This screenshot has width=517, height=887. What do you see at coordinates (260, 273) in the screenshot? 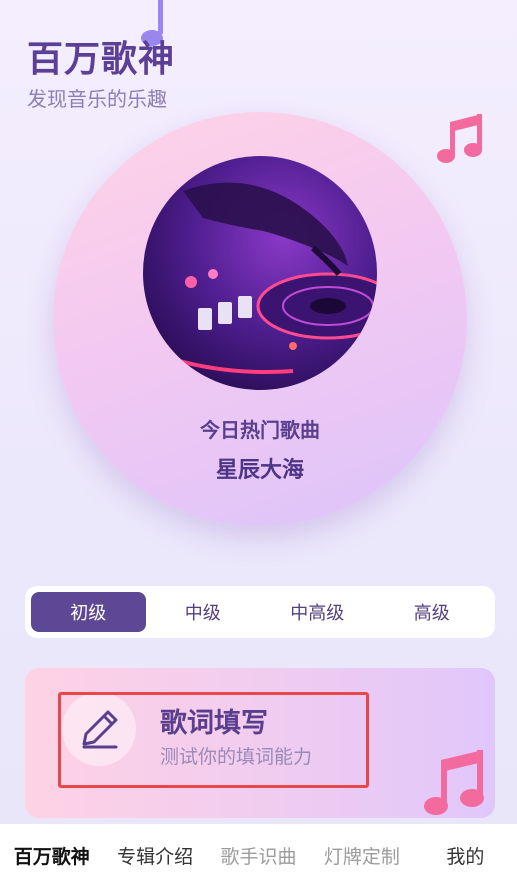
I see `album-cover-image` at bounding box center [260, 273].